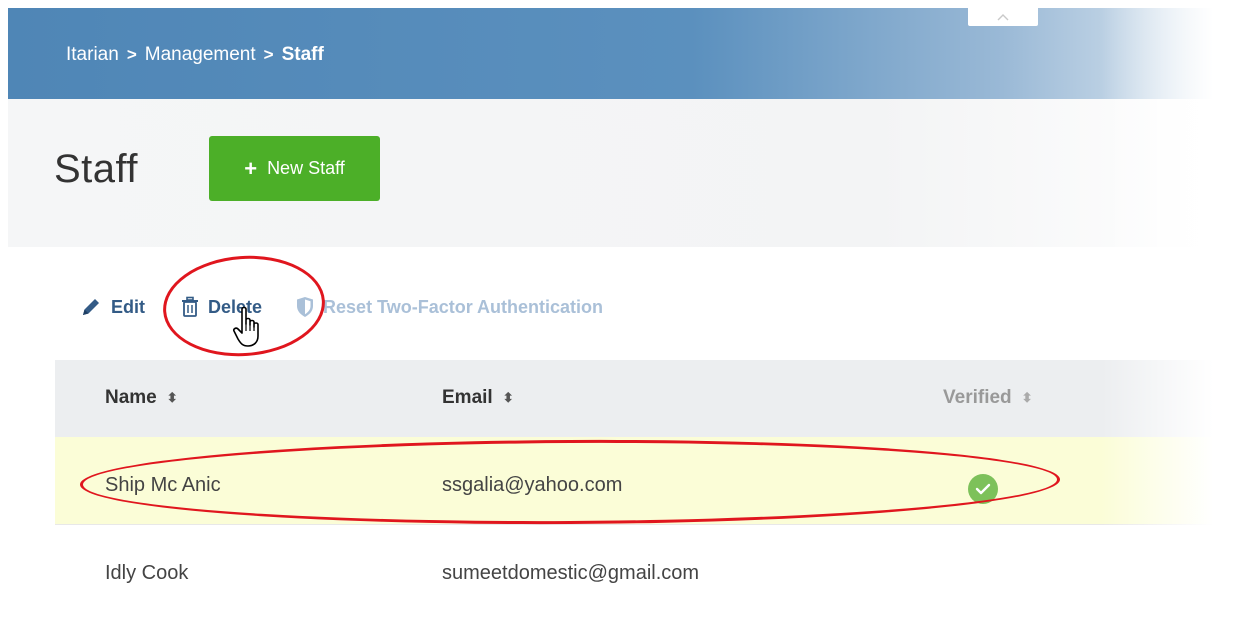 The image size is (1251, 630). Describe the element at coordinates (131, 397) in the screenshot. I see `column-header-label: Name` at that location.